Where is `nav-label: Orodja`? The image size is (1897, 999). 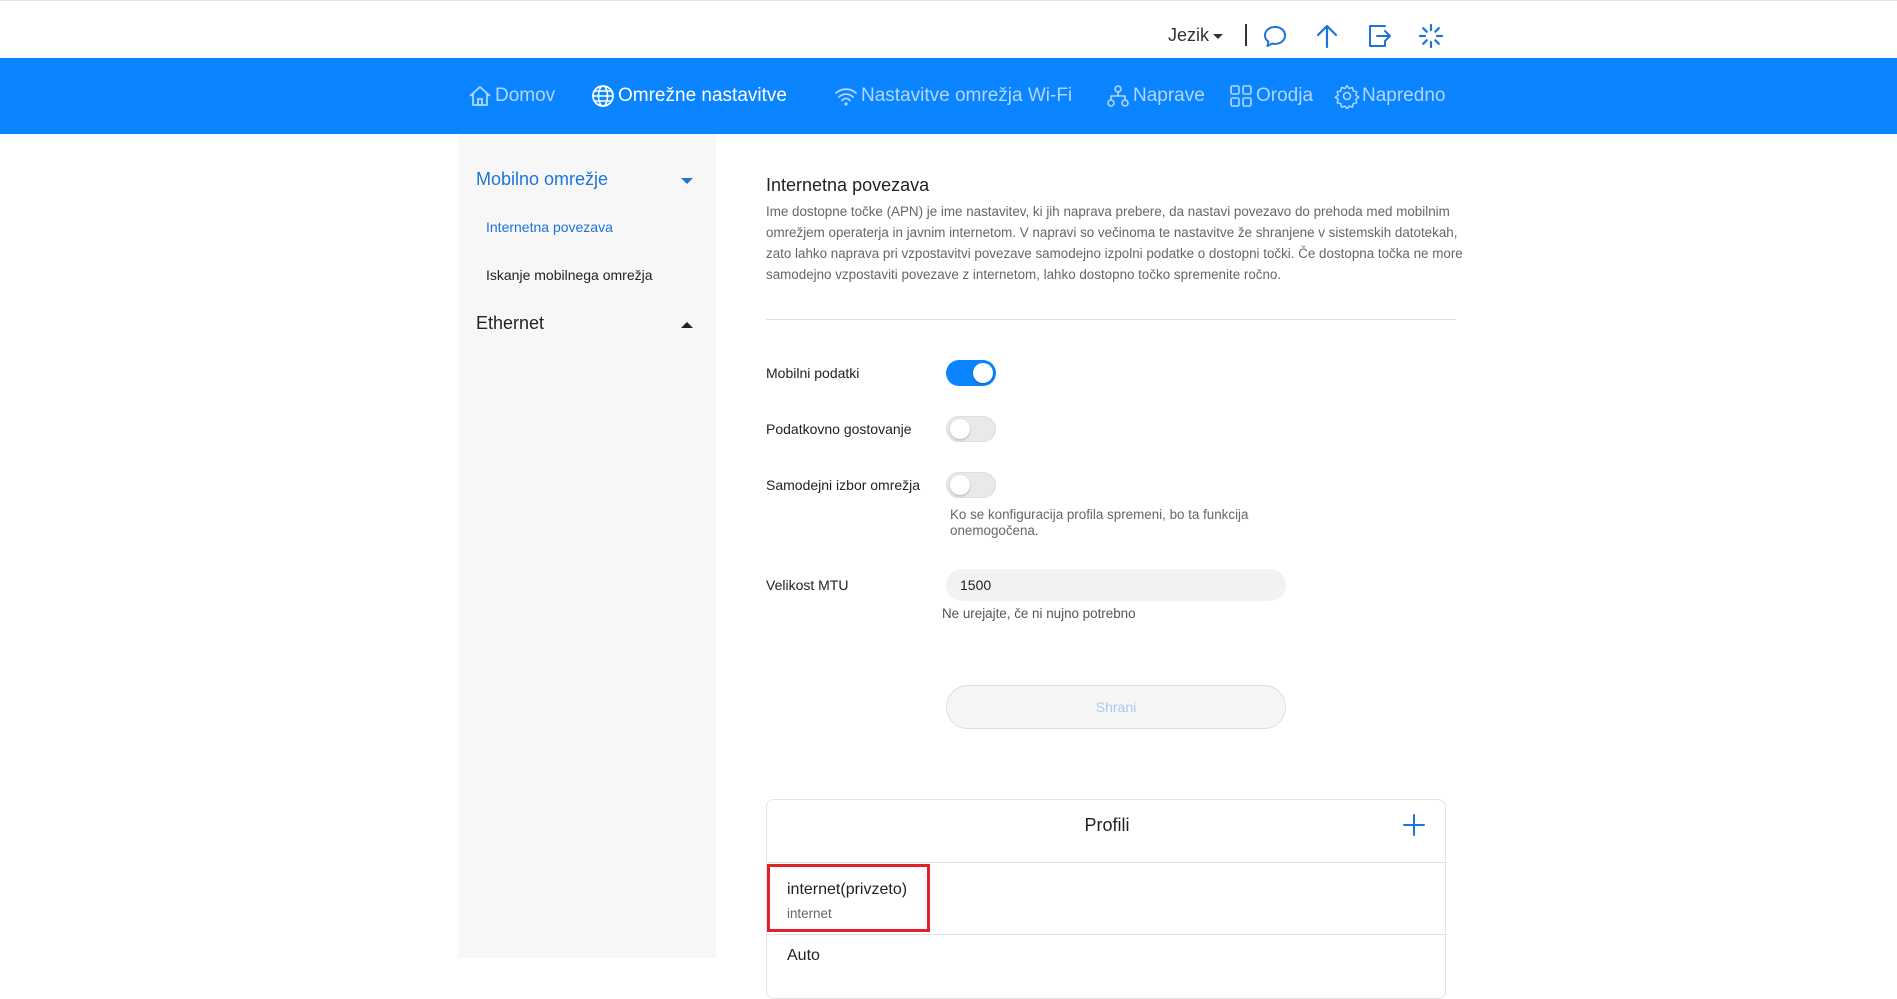 nav-label: Orodja is located at coordinates (1285, 95).